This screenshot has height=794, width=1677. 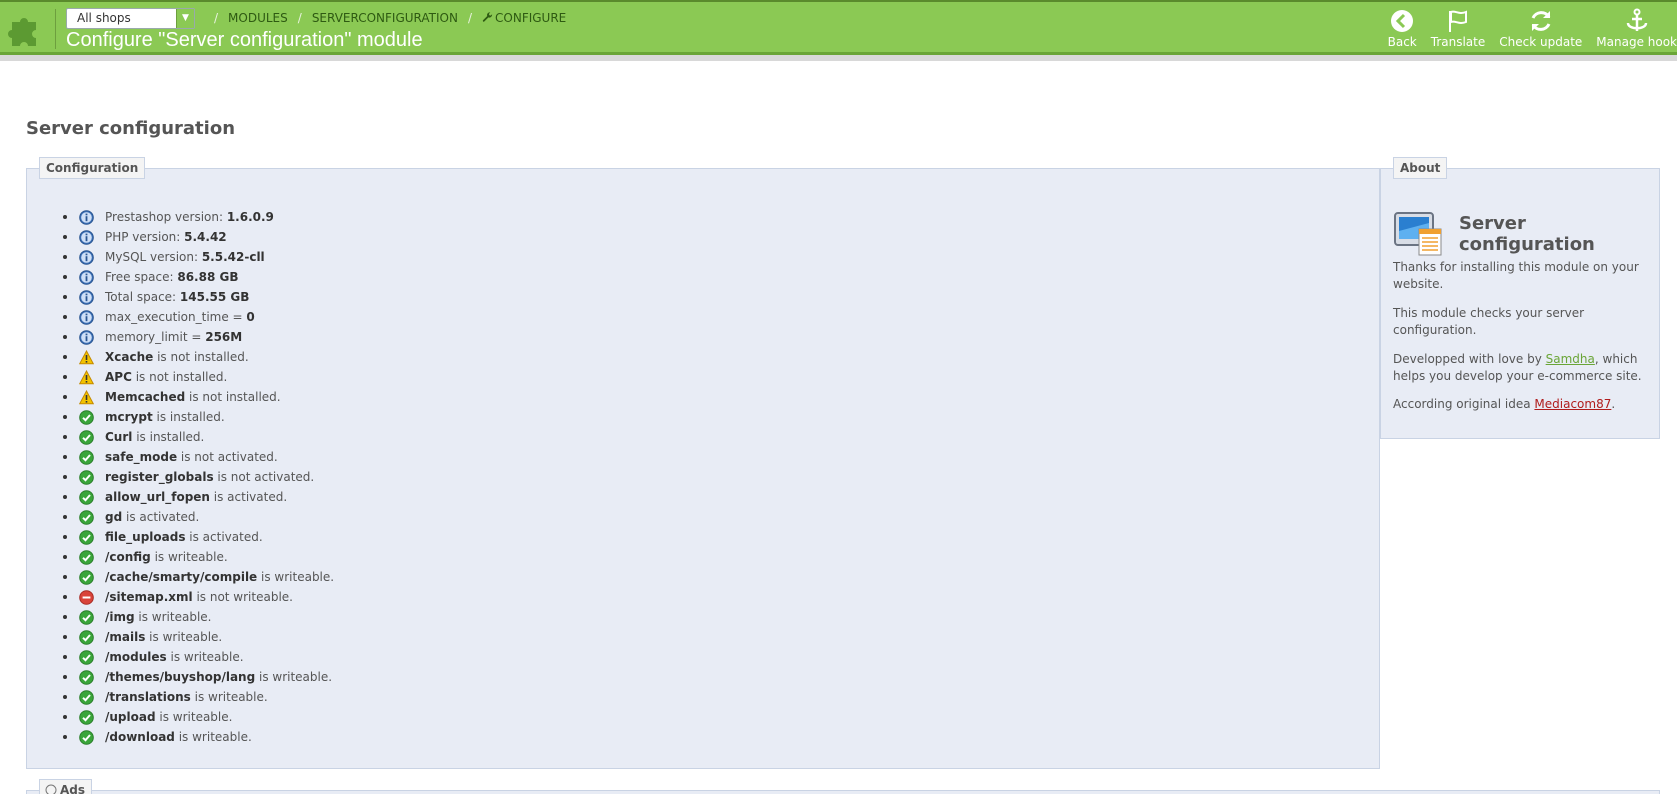 I want to click on check-update-button: Check update, so click(x=1540, y=30).